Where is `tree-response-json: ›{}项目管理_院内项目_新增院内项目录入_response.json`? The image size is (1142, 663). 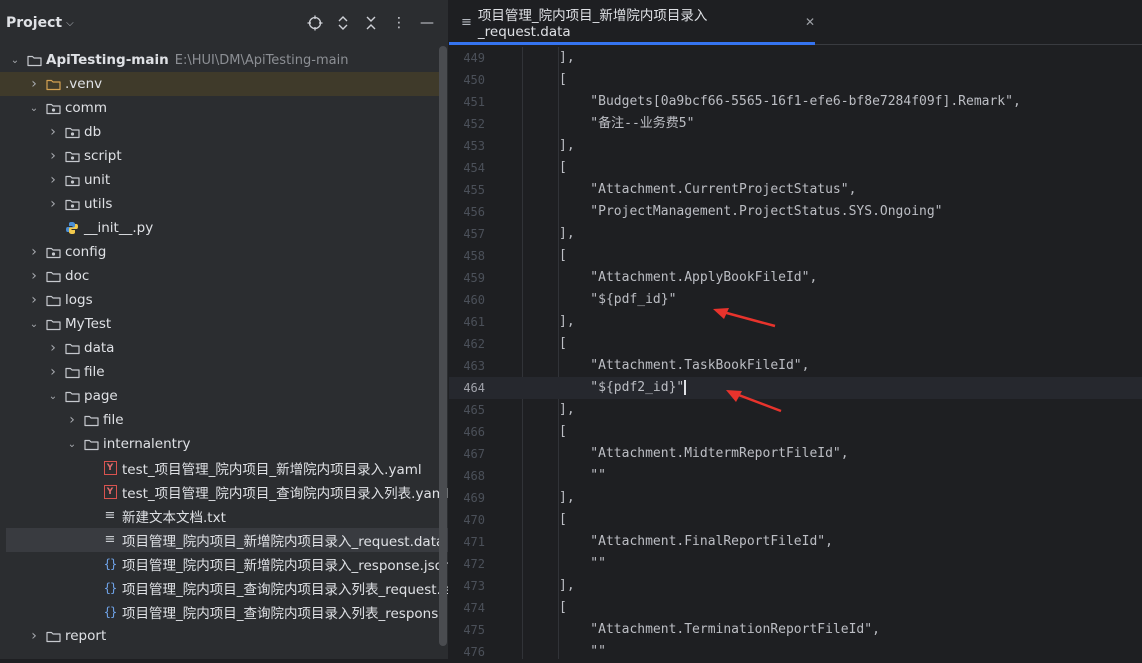
tree-response-json: ›{}项目管理_院内项目_新增院内项目录入_response.json is located at coordinates (224, 564).